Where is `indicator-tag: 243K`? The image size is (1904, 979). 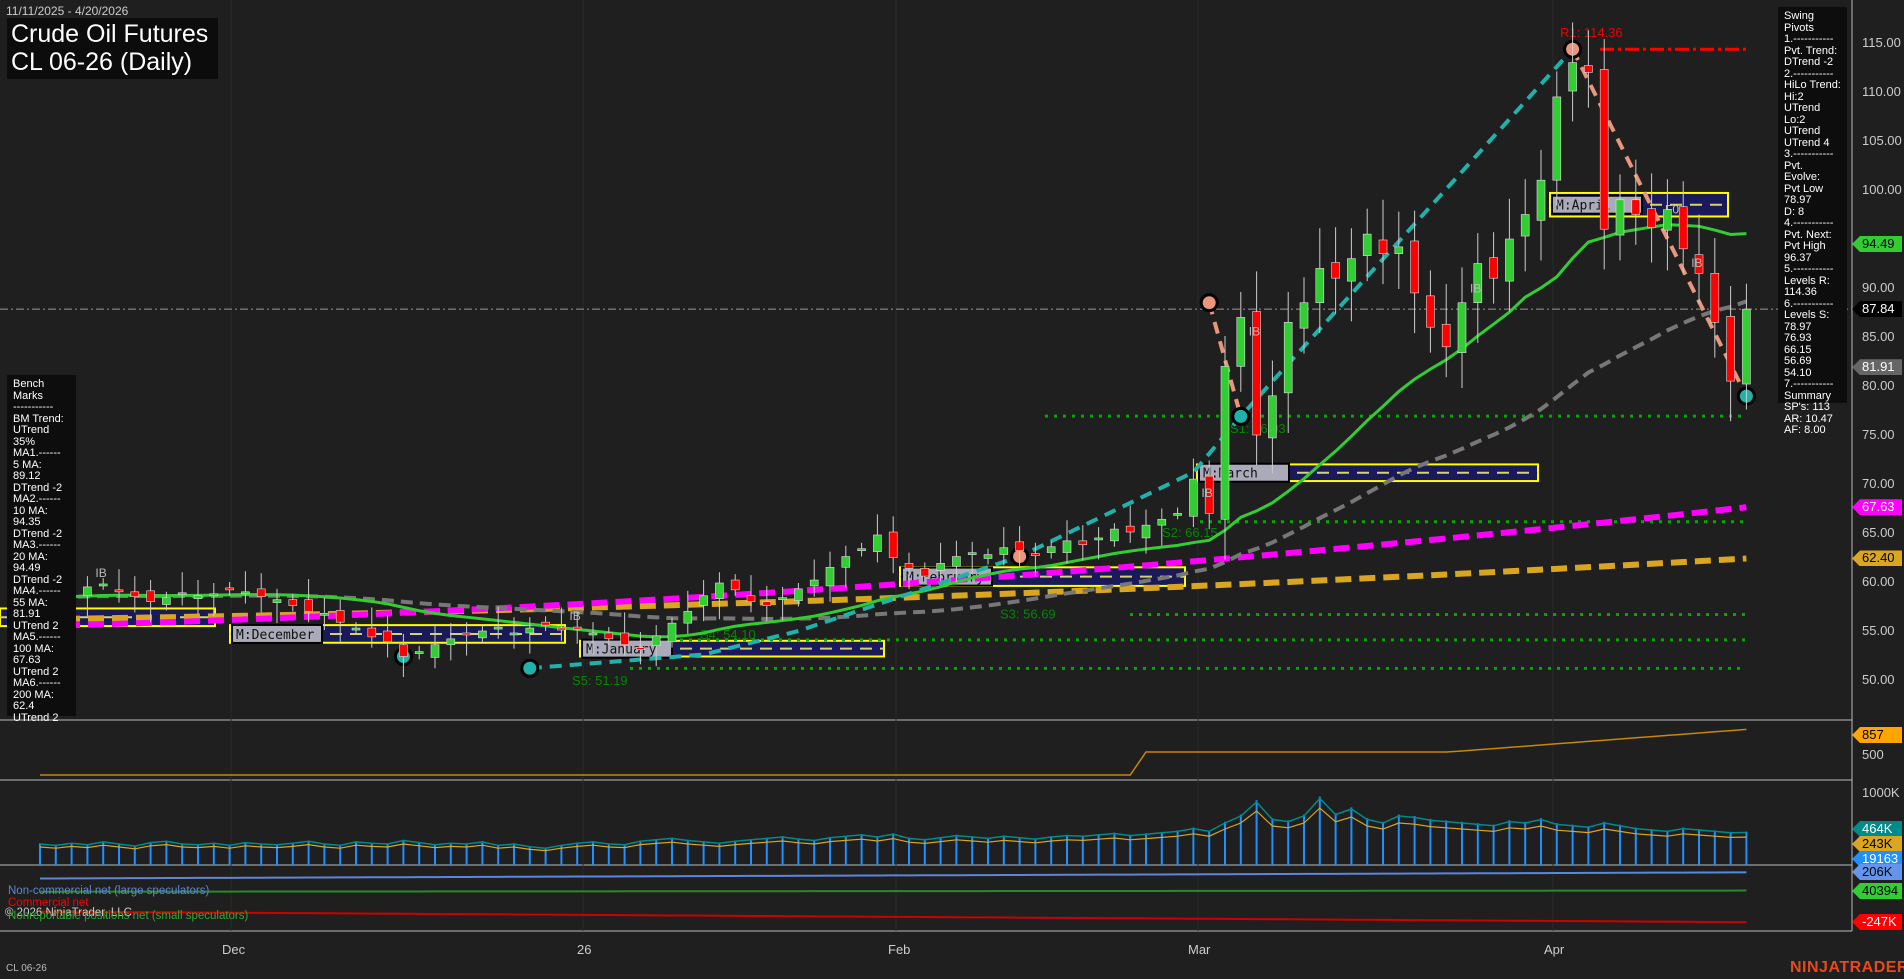 indicator-tag: 243K is located at coordinates (1877, 844).